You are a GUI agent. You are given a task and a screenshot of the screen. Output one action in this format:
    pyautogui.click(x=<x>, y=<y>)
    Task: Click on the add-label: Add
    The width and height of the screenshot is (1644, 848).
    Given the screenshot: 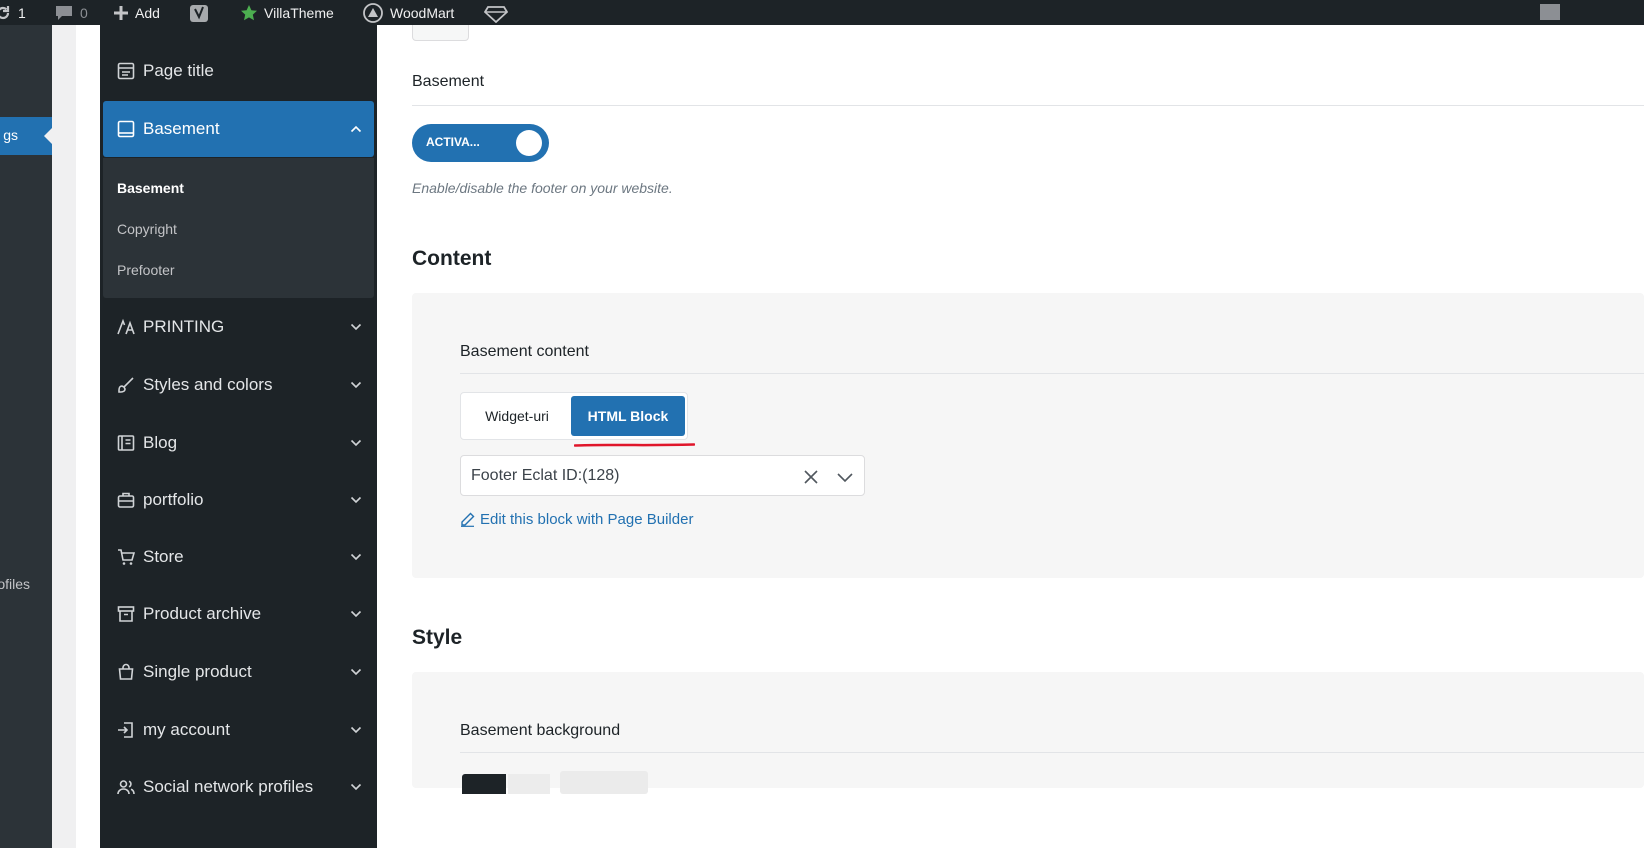 What is the action you would take?
    pyautogui.click(x=147, y=12)
    